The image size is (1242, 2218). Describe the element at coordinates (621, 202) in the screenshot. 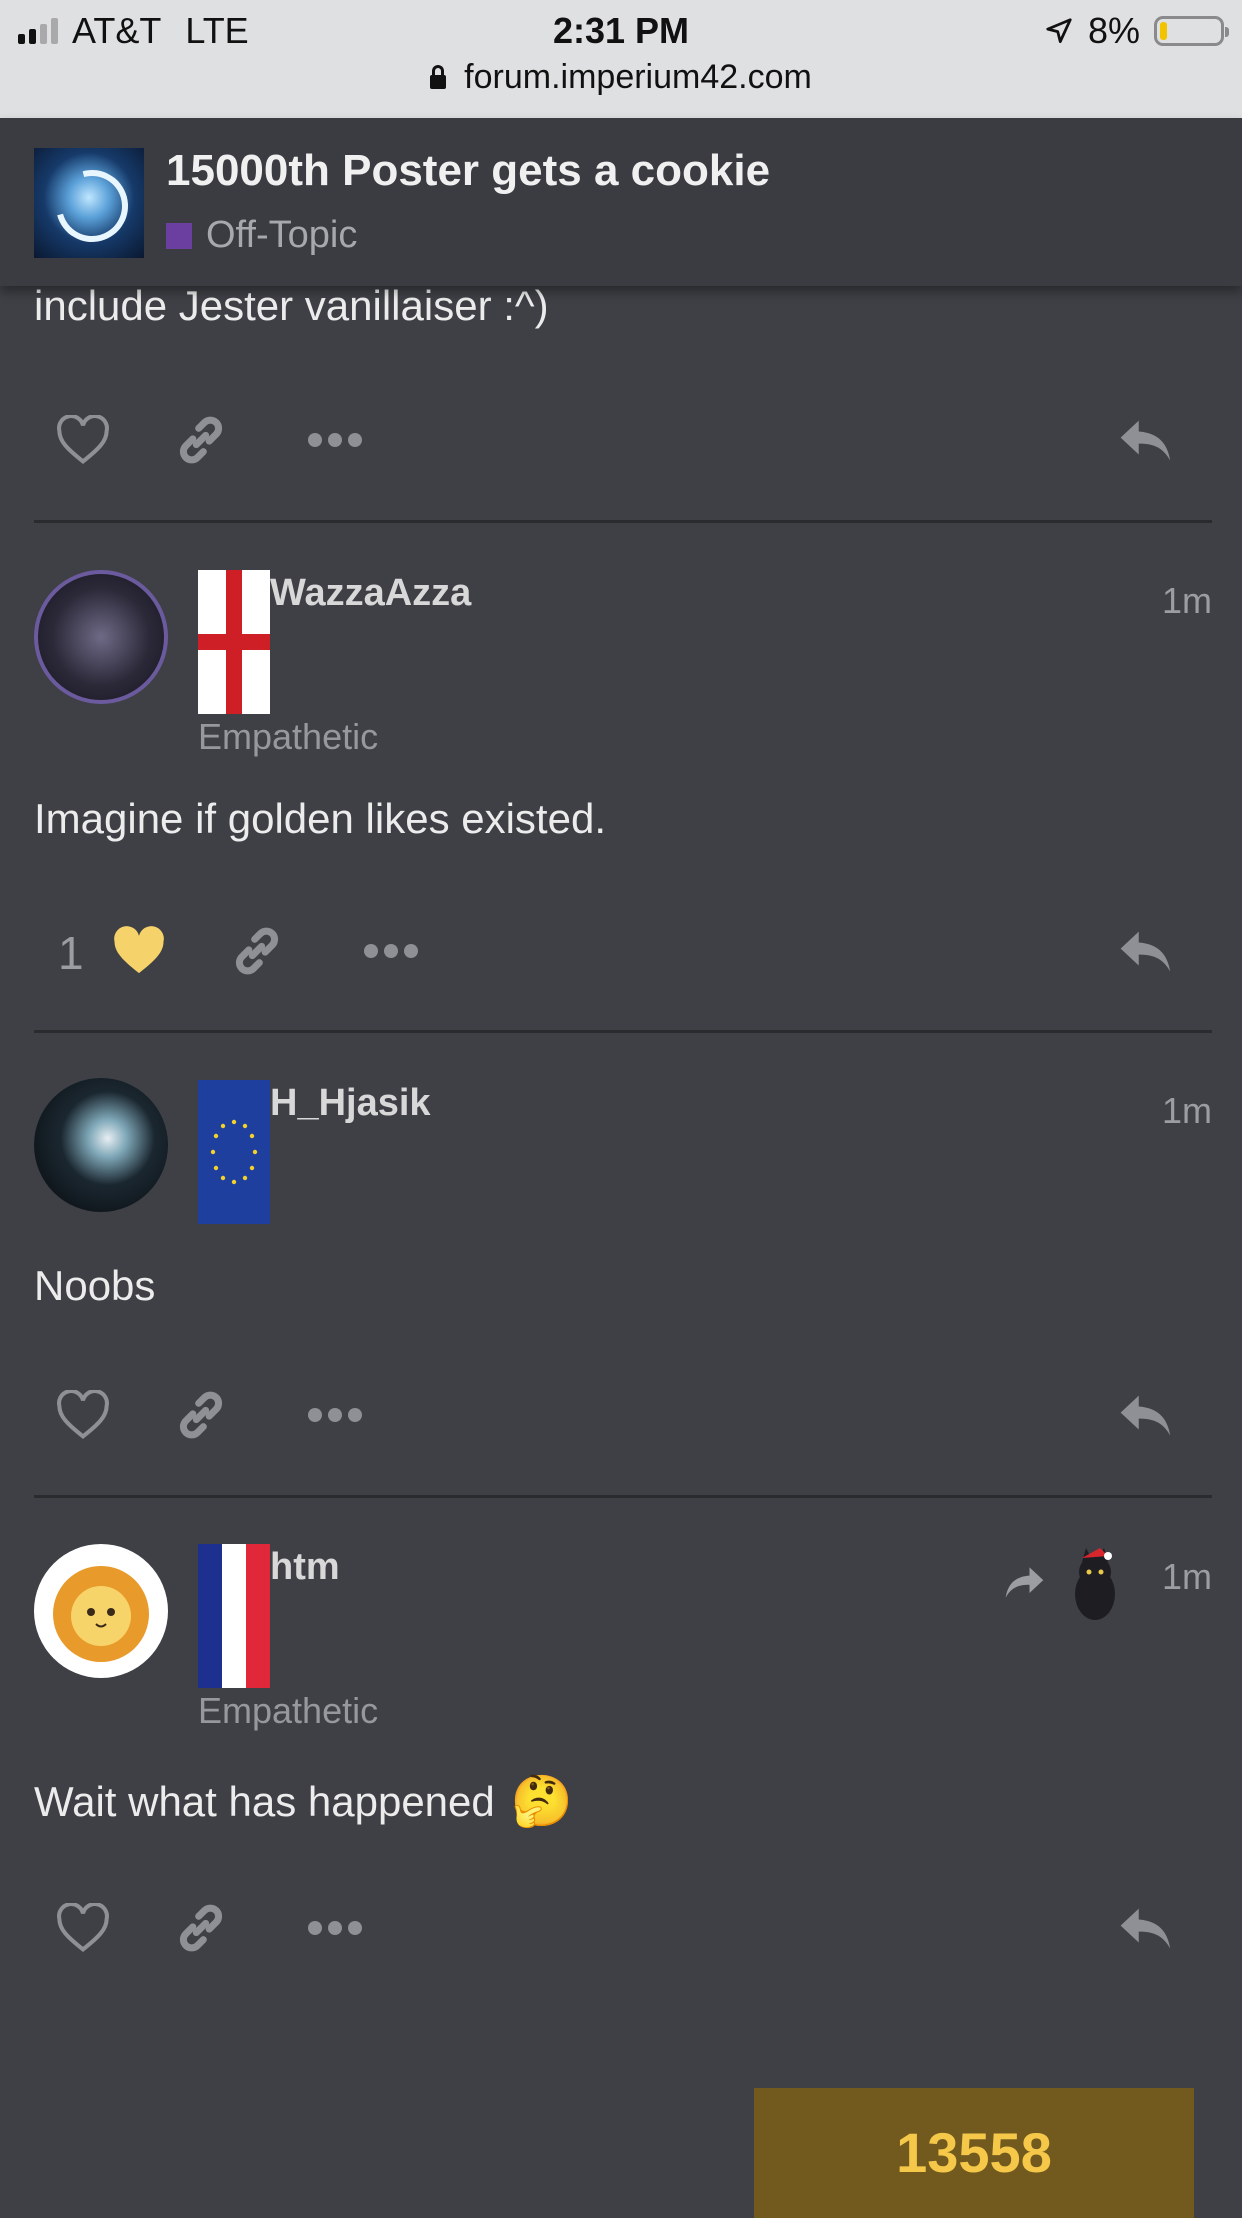

I see `topic-header: 15000th Poster gets a cookie Off-Topic` at that location.